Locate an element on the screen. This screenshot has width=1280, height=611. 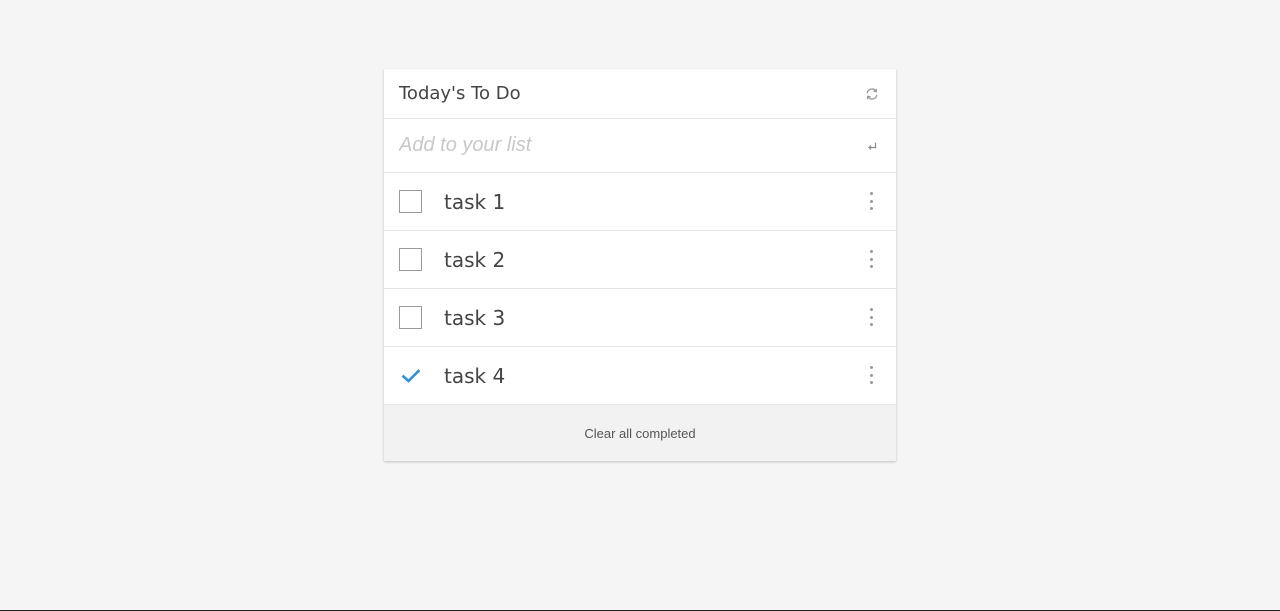
checkmark-icon is located at coordinates (410, 375).